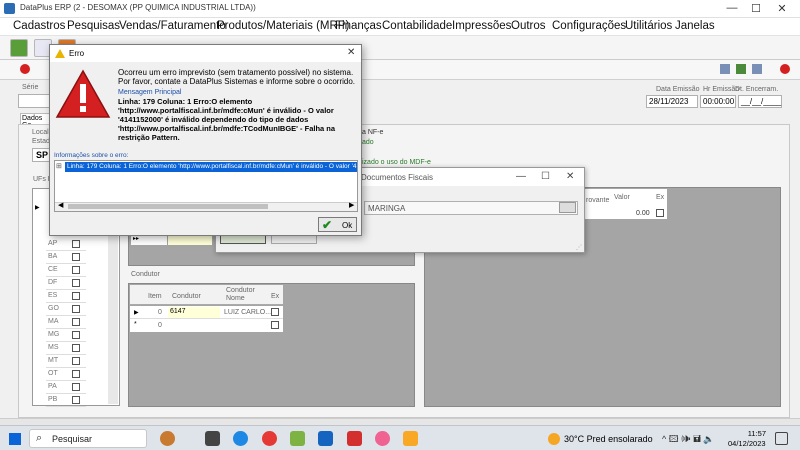 Image resolution: width=800 pixels, height=450 pixels. I want to click on edge-icon, so click(240, 438).